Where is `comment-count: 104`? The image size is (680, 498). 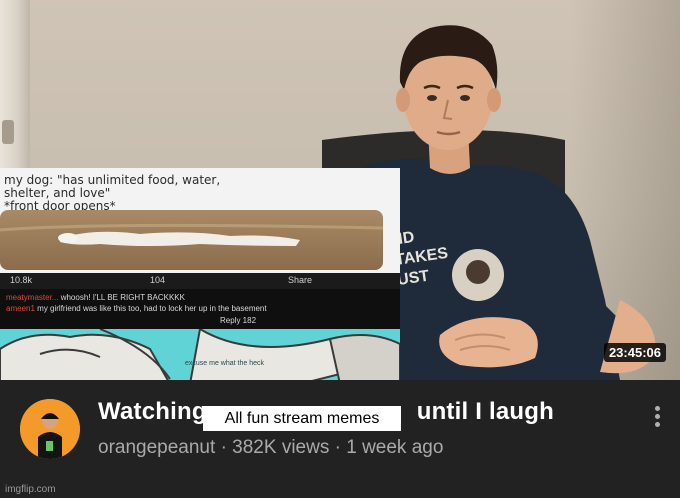
comment-count: 104 is located at coordinates (158, 280).